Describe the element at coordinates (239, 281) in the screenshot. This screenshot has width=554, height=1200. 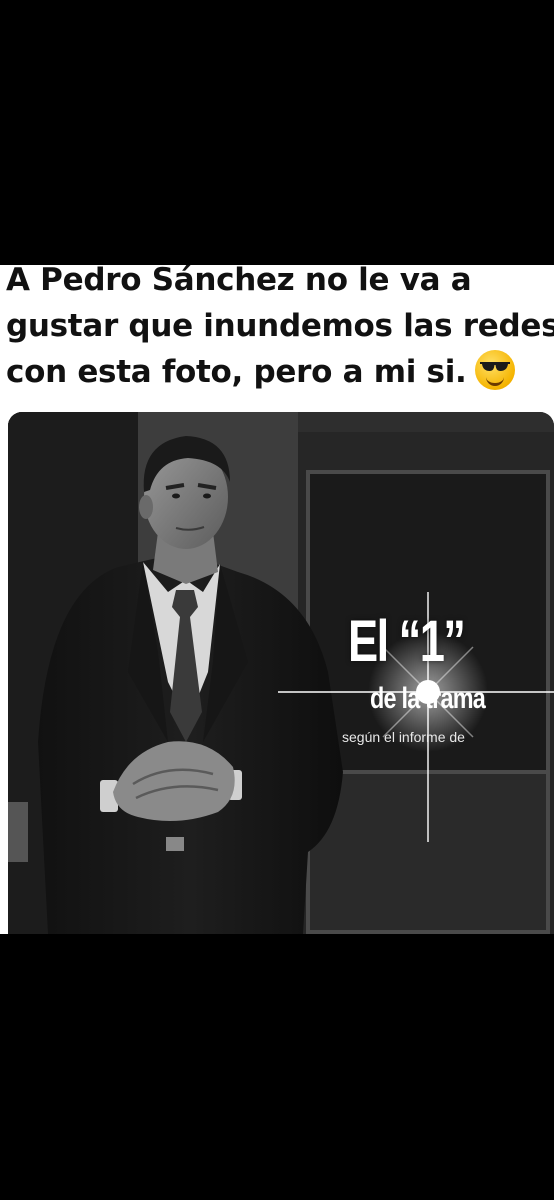
I see `caption-line-1: A Pedro Sánchez no le va a` at that location.